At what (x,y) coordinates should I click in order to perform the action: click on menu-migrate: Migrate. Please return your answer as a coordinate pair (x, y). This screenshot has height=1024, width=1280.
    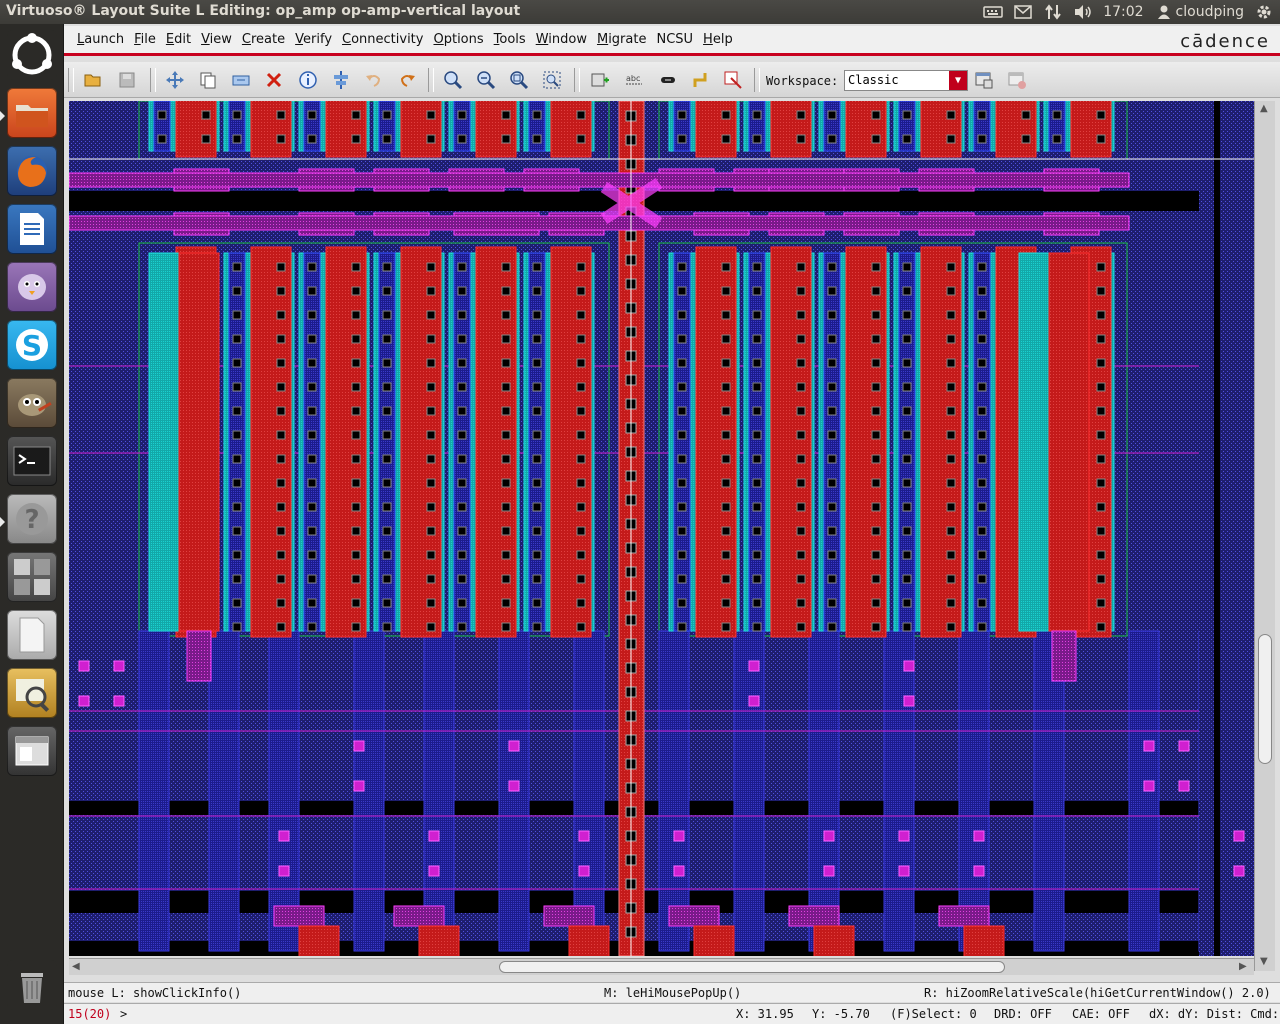
    Looking at the image, I should click on (622, 39).